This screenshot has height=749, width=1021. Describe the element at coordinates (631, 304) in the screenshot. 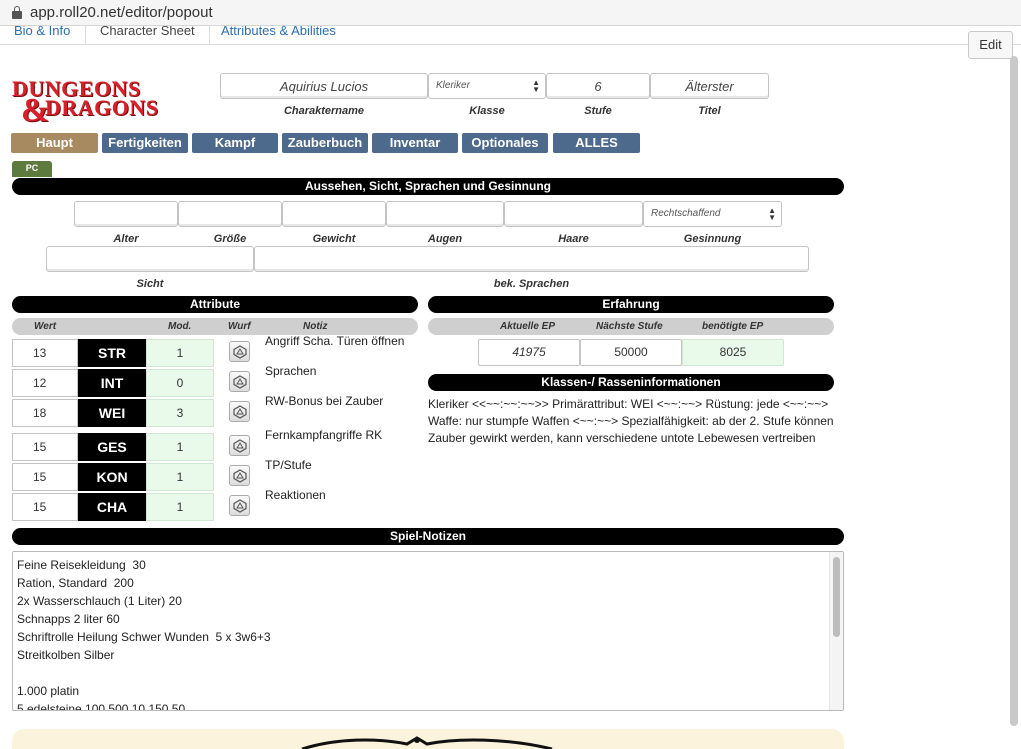

I see `experience-header: Erfahrung` at that location.